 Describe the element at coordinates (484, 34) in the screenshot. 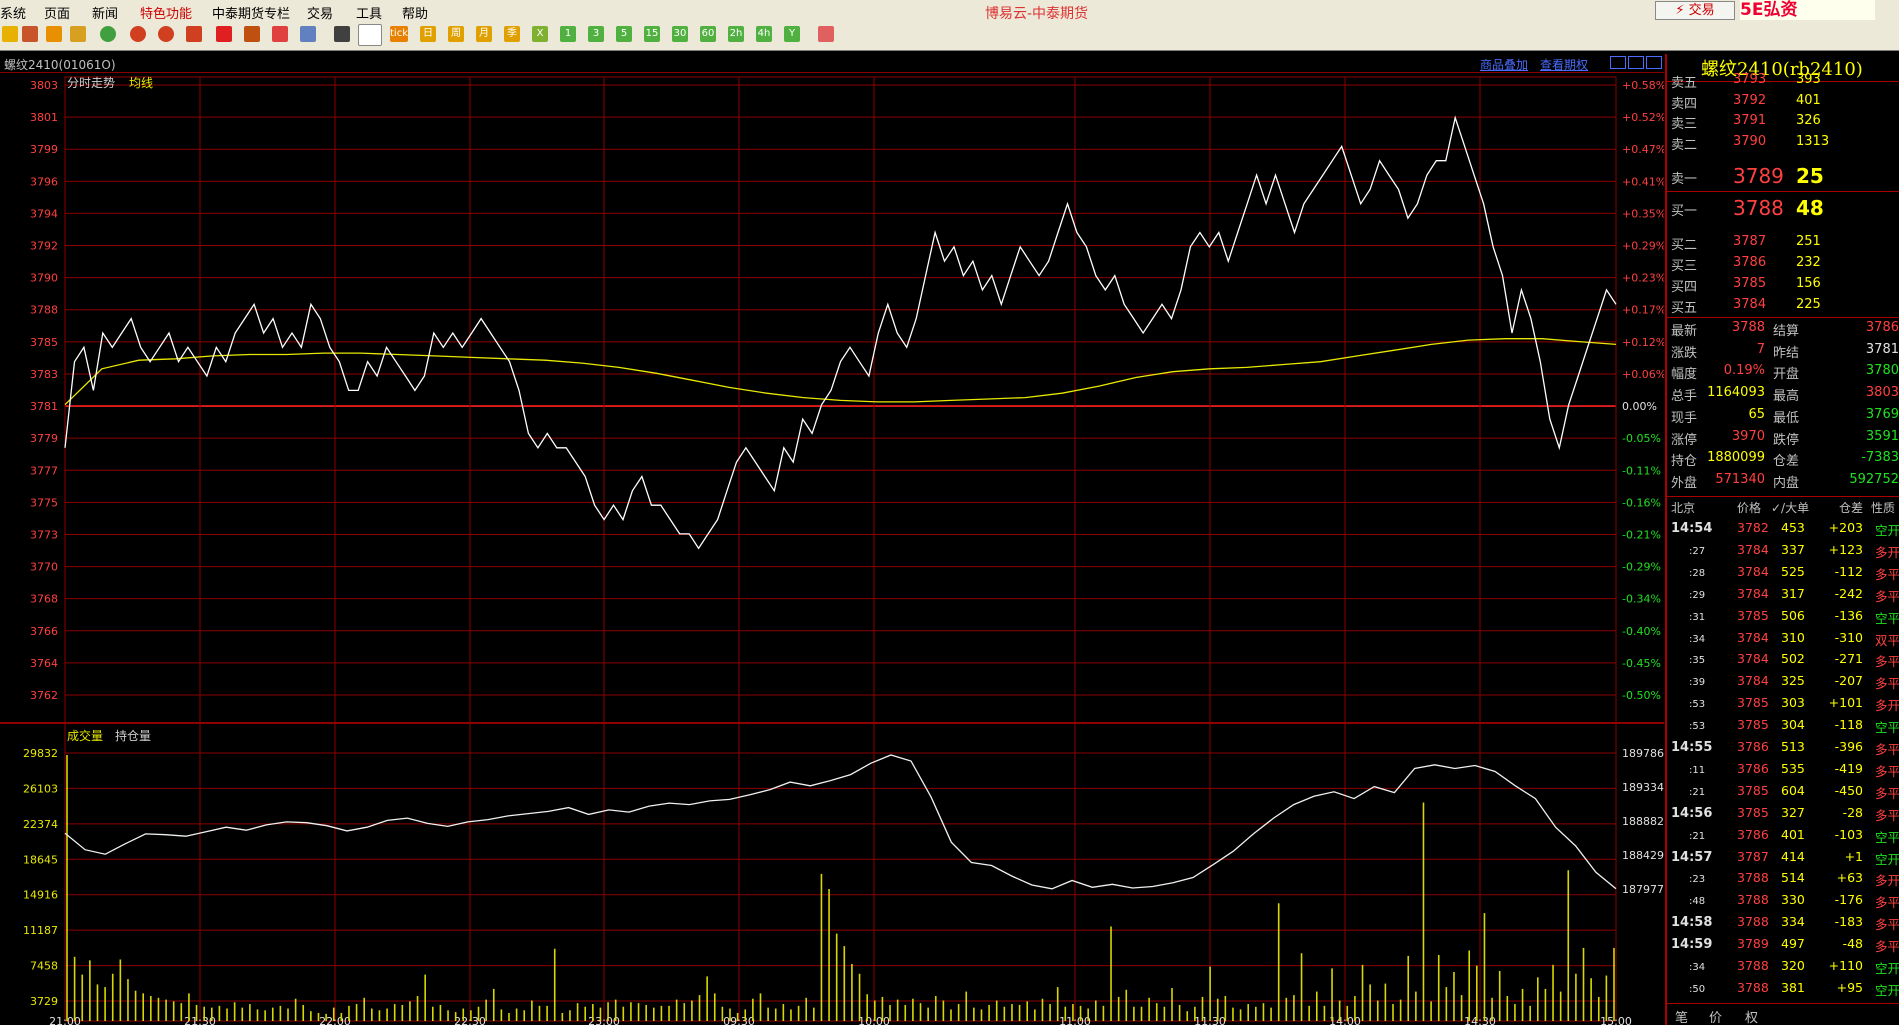

I see `period-month: 月` at that location.